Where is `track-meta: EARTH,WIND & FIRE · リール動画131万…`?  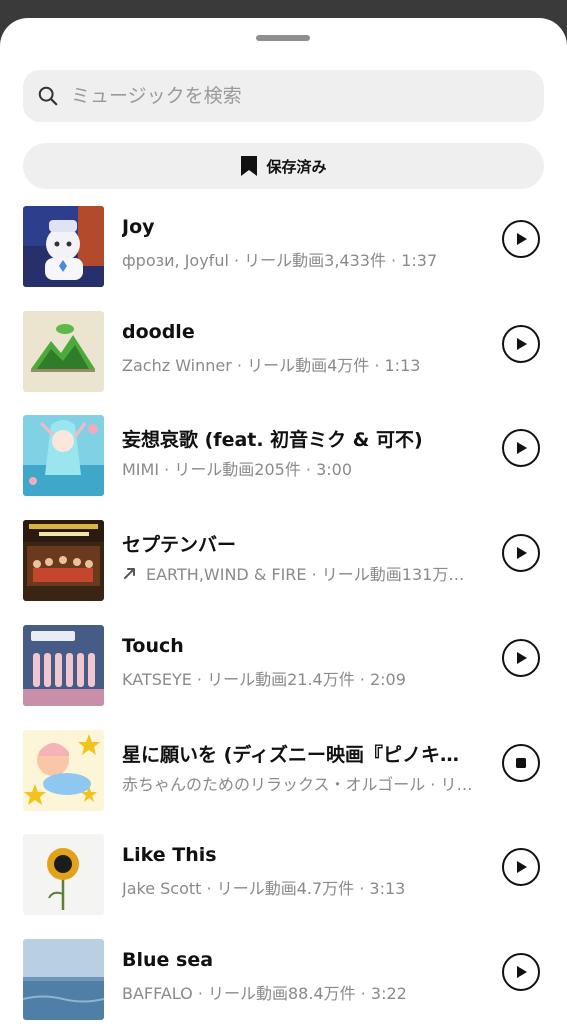 track-meta: EARTH,WIND & FIRE · リール動画131万… is located at coordinates (293, 573).